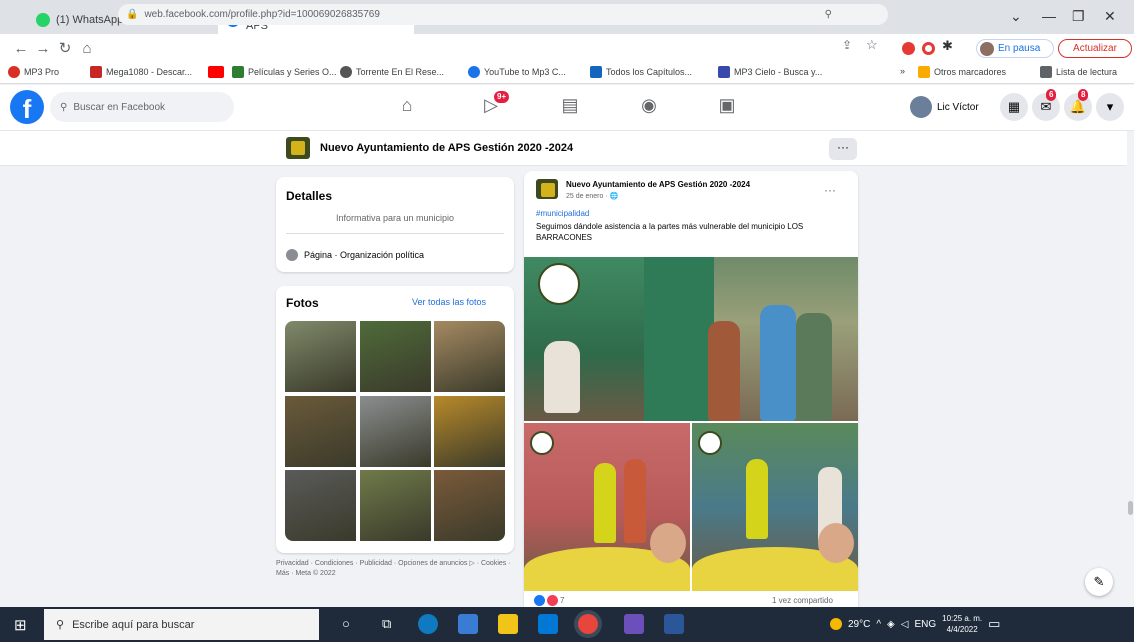 This screenshot has width=1134, height=642. What do you see at coordinates (802, 600) in the screenshot?
I see `shares-count: 1 vez compartido` at bounding box center [802, 600].